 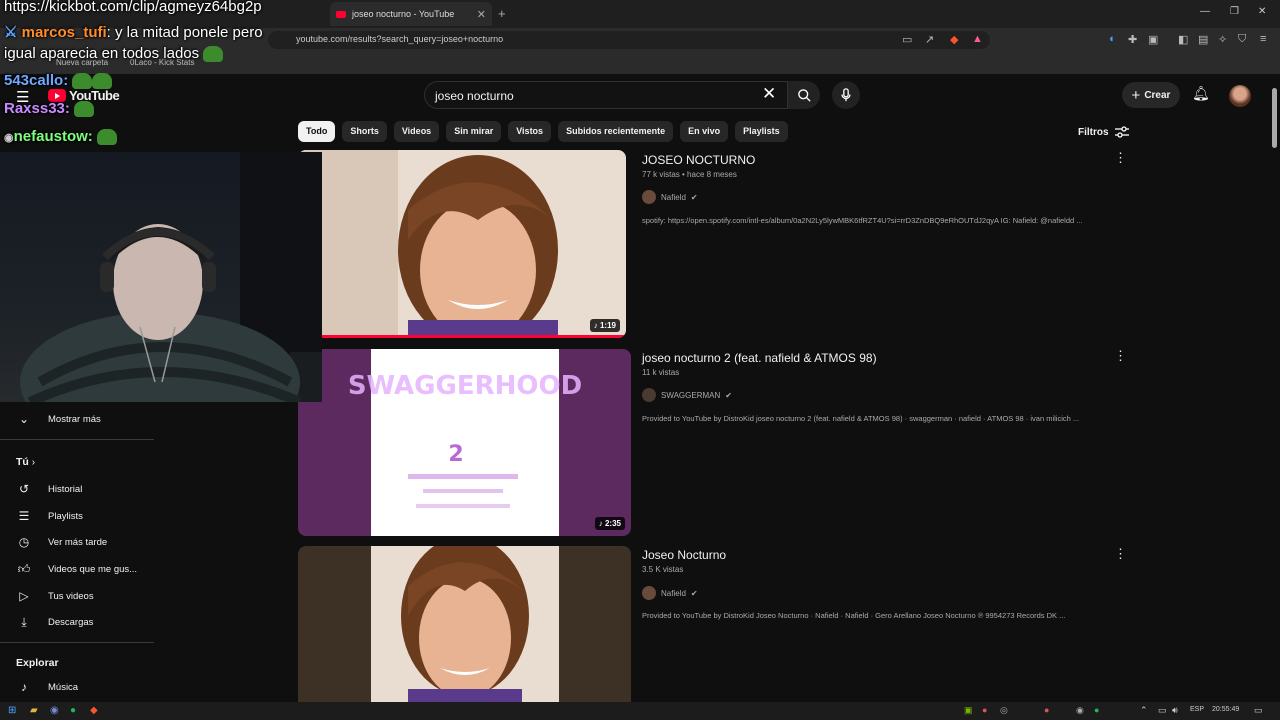 What do you see at coordinates (78, 542) in the screenshot?
I see `sidebar-item-label: Ver más tarde` at bounding box center [78, 542].